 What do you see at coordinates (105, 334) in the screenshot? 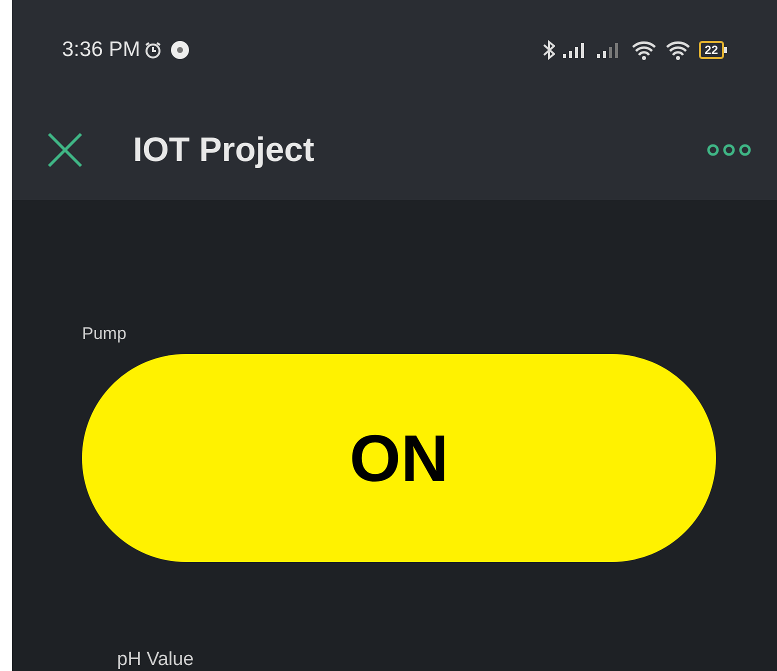
I see `widget-label: Pump` at bounding box center [105, 334].